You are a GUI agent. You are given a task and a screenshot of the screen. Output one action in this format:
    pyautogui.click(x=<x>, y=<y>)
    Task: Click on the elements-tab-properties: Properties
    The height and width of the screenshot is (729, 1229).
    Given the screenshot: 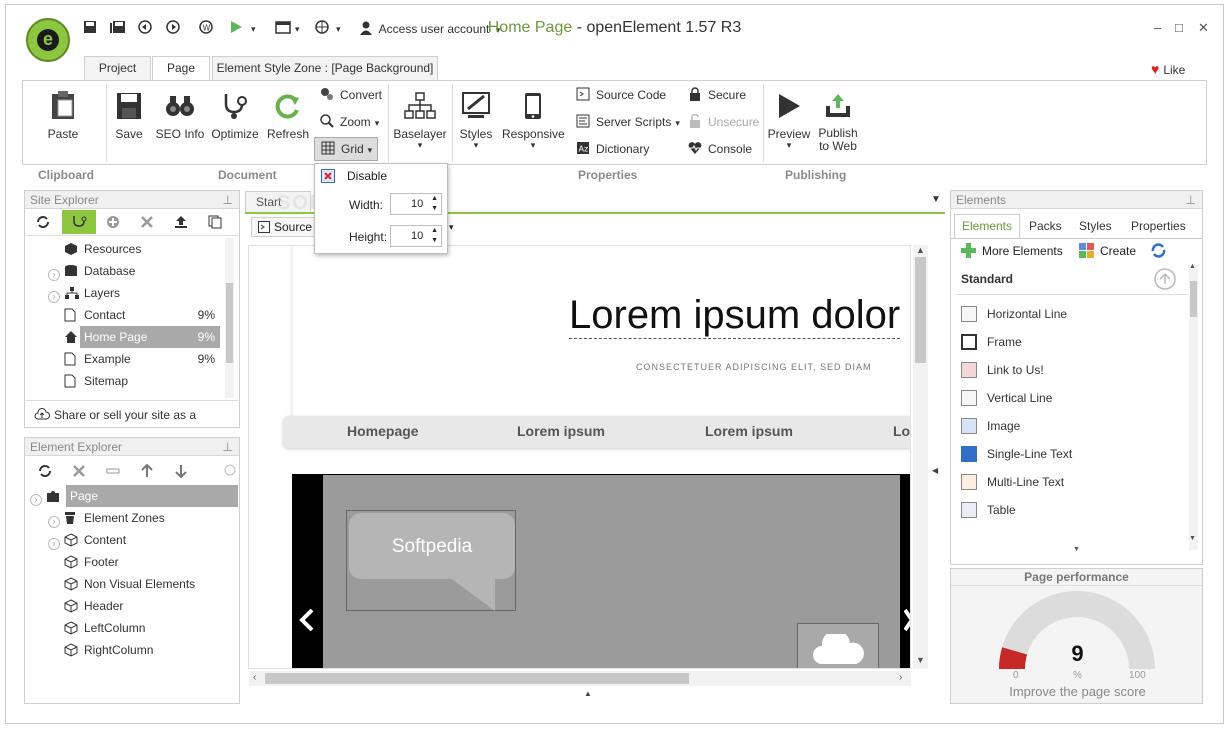 What is the action you would take?
    pyautogui.click(x=1158, y=226)
    